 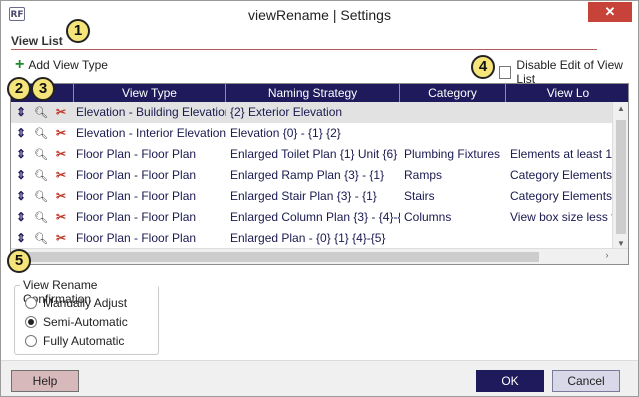 I want to click on vertical-scroll-thumb, so click(x=621, y=177).